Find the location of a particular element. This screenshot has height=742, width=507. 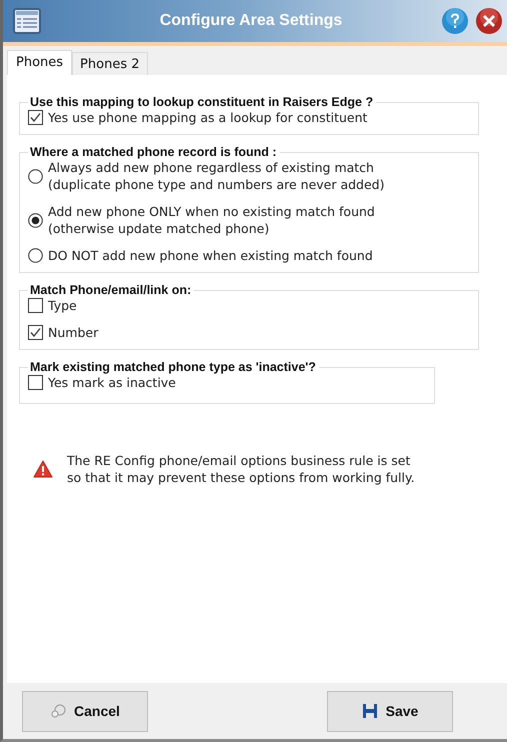

option-label: Yes use phone mapping as a lookup for constituent is located at coordinates (208, 117).